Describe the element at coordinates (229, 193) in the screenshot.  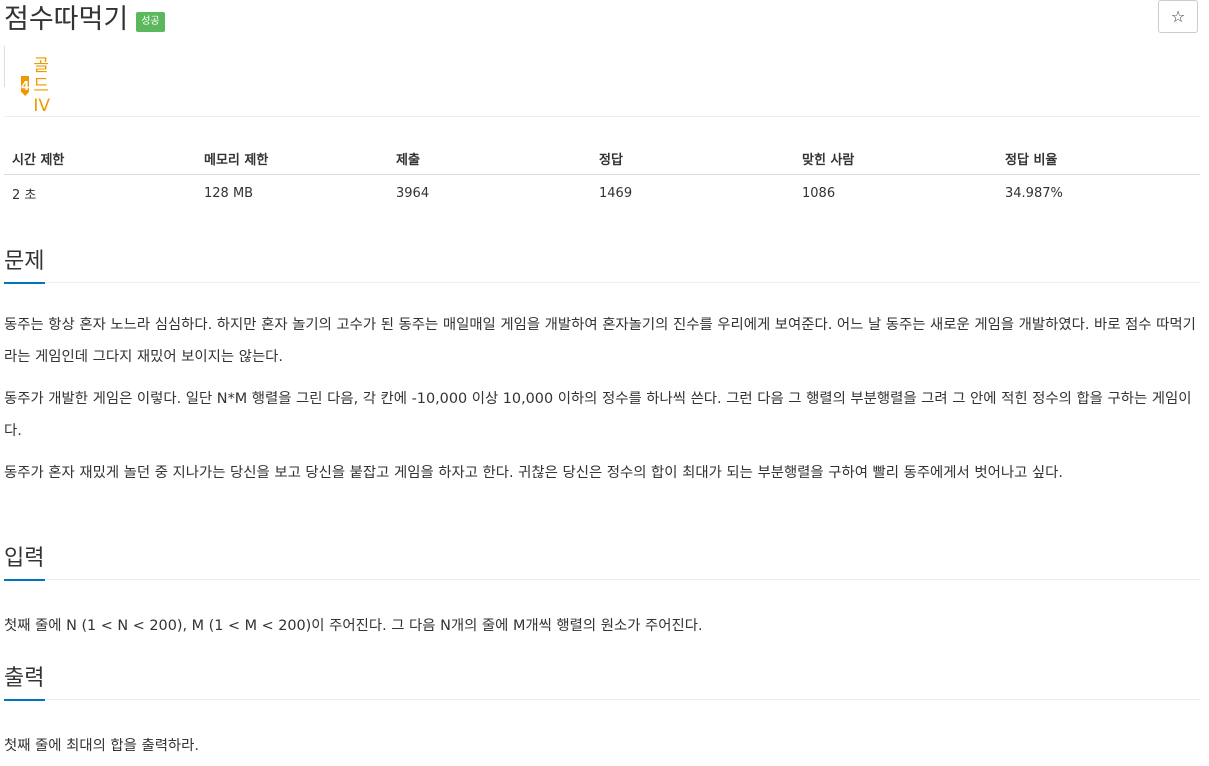
I see `memory-limit-value: 128 MB` at that location.